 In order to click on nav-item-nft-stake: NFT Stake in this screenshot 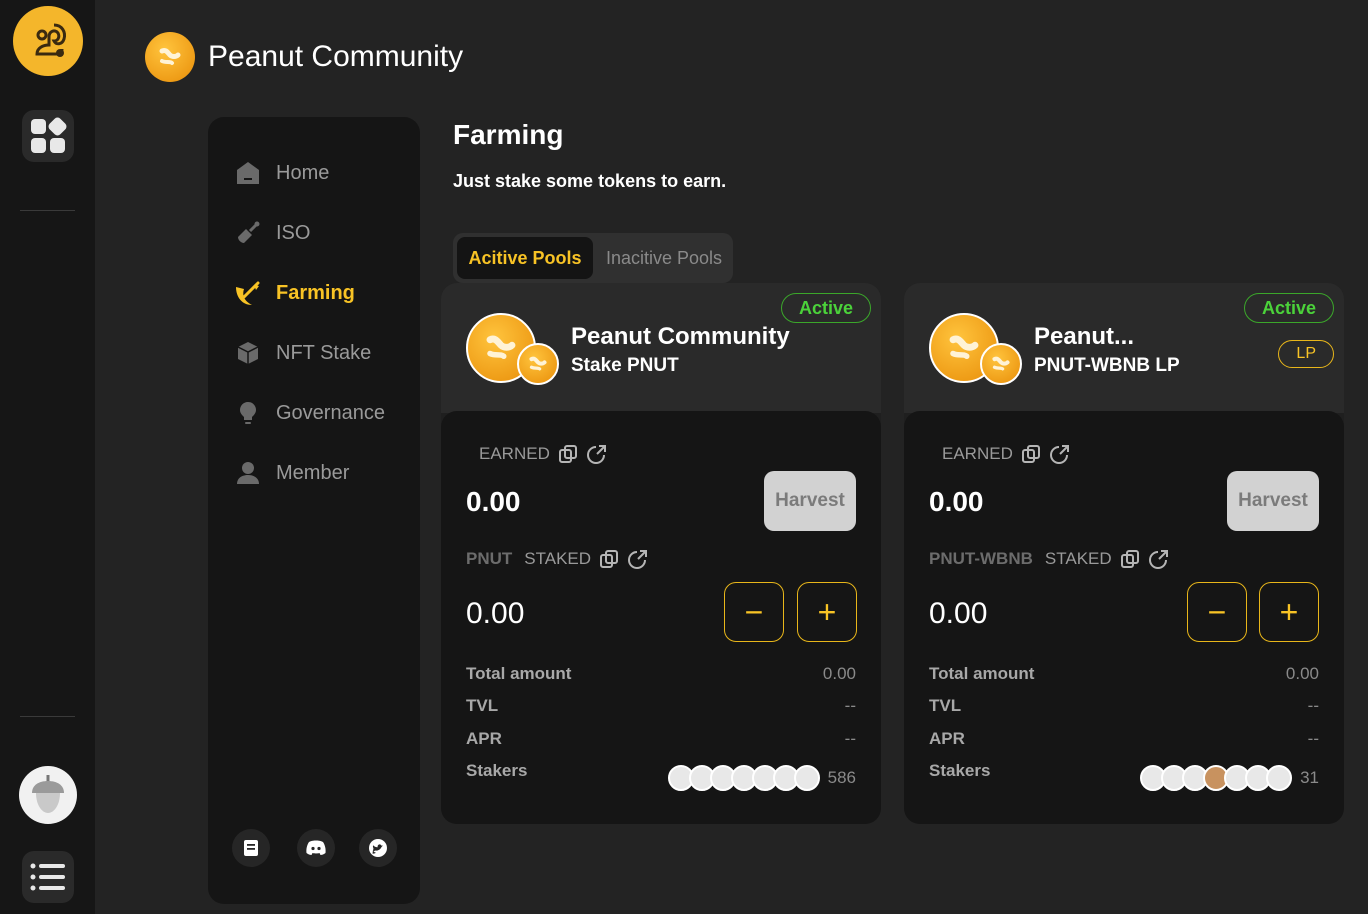, I will do `click(302, 353)`.